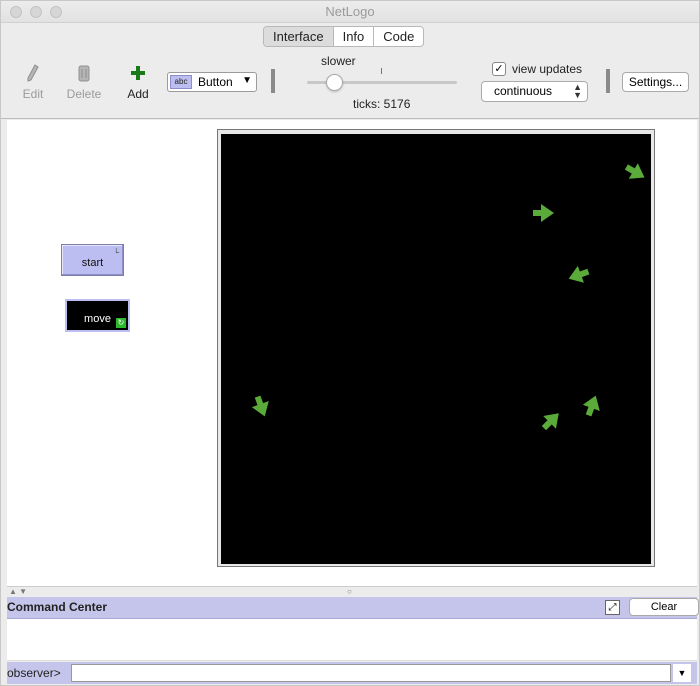  Describe the element at coordinates (215, 82) in the screenshot. I see `widget-type-label: Button` at that location.